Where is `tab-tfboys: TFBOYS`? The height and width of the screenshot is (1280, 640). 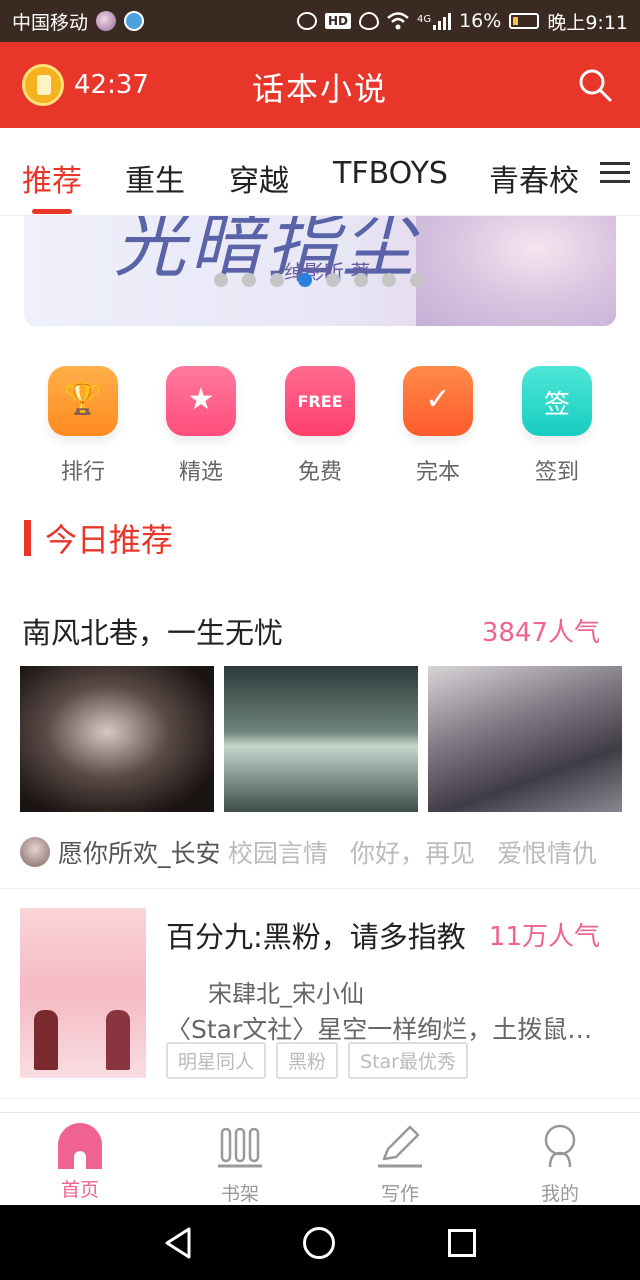
tab-tfboys: TFBOYS is located at coordinates (390, 173).